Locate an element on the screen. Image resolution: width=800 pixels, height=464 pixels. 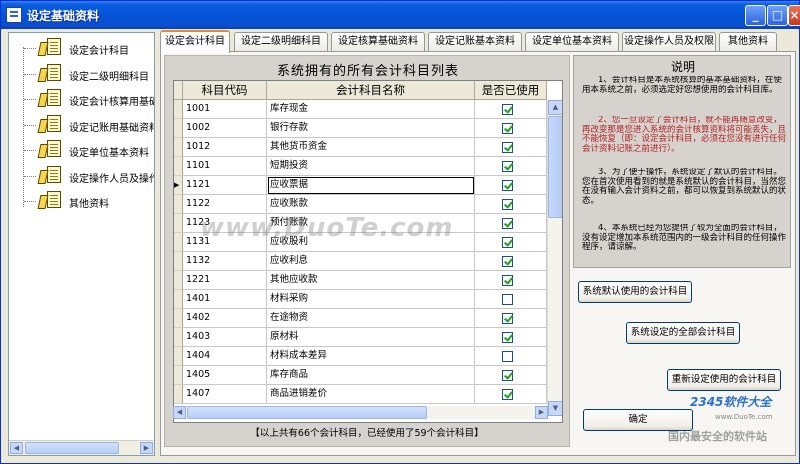
cell-code: 1132 is located at coordinates (225, 261).